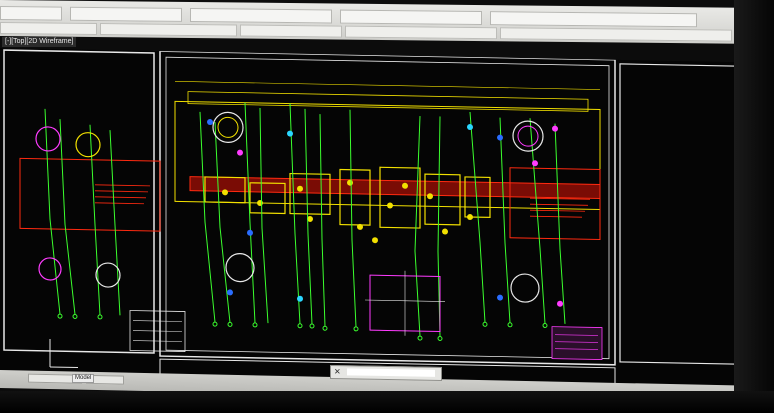 This screenshot has height=413, width=774. What do you see at coordinates (302, 327) in the screenshot?
I see `wire-terminals` at bounding box center [302, 327].